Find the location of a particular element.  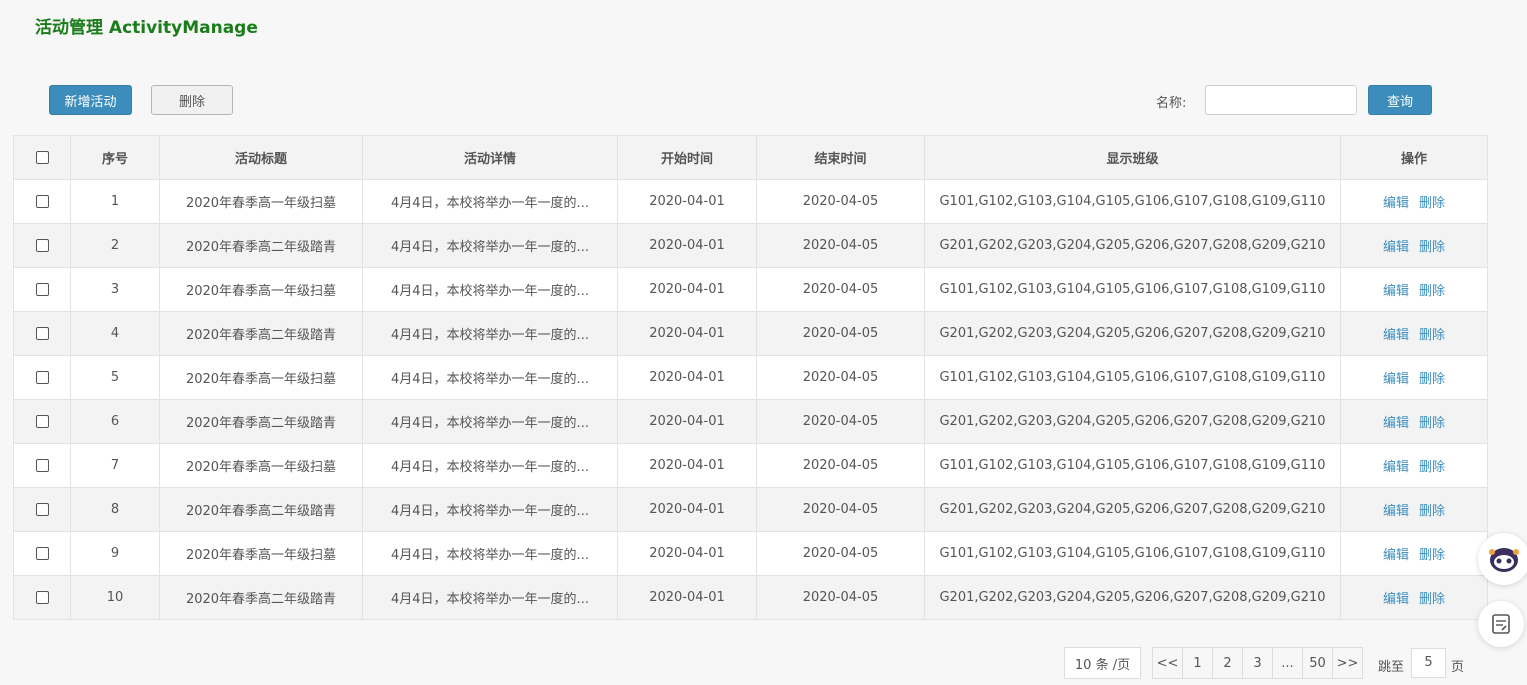

jump-page-input: 5 is located at coordinates (1428, 663).